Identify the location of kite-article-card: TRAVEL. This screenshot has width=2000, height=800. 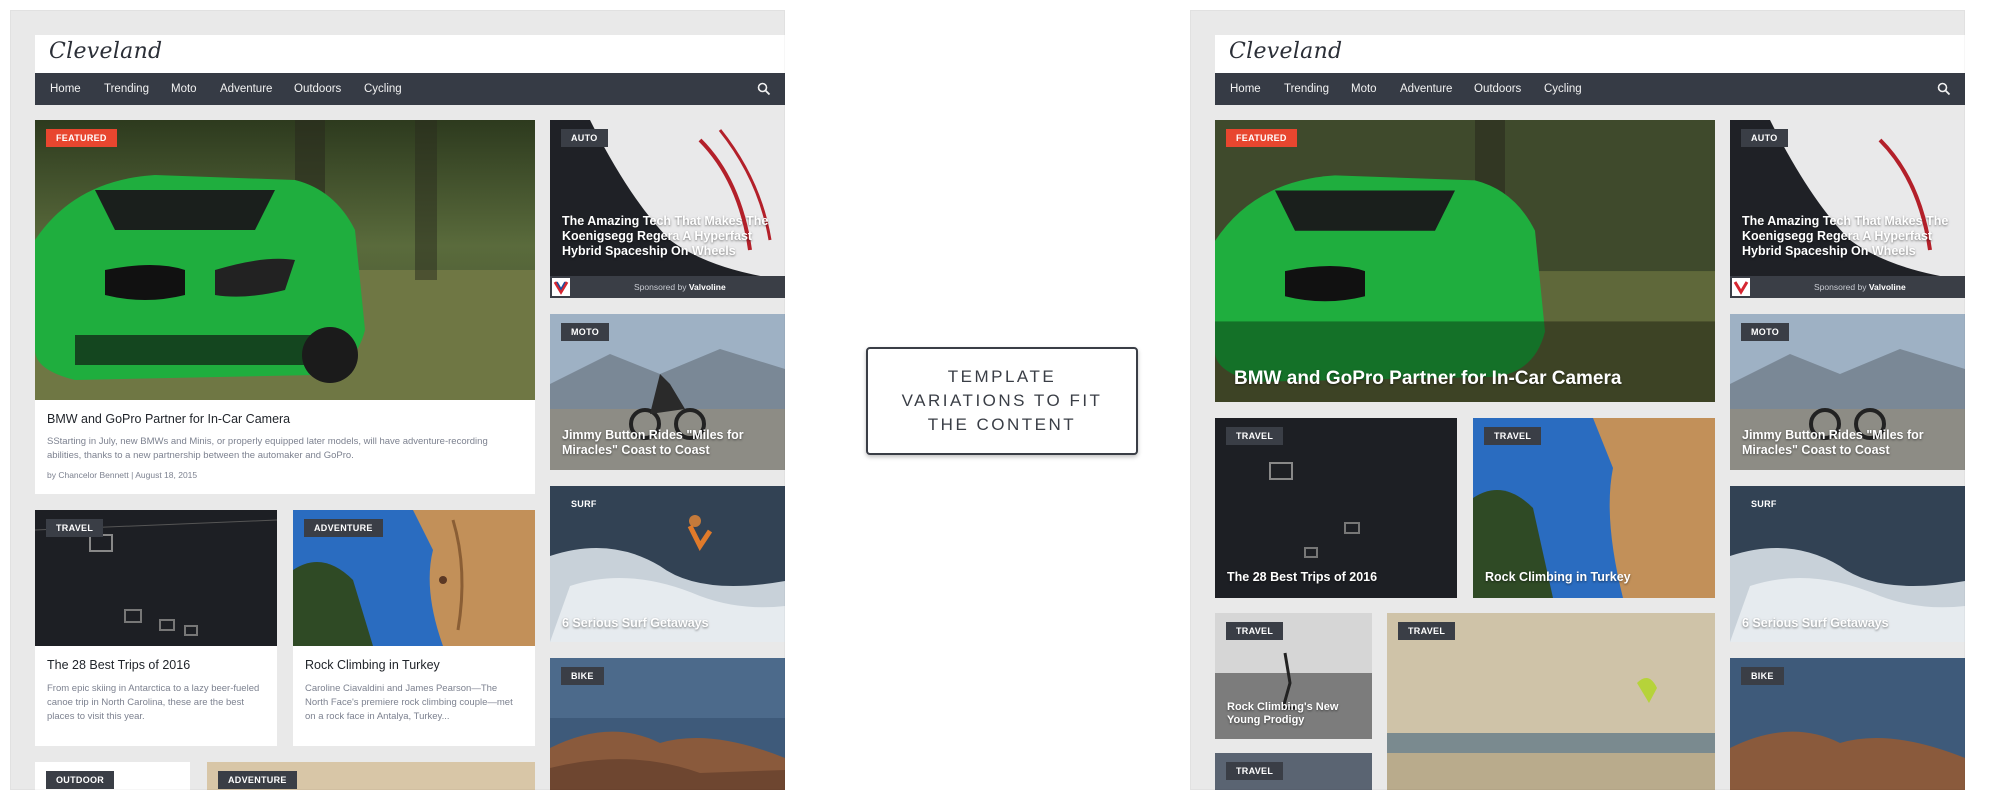
(1551, 701).